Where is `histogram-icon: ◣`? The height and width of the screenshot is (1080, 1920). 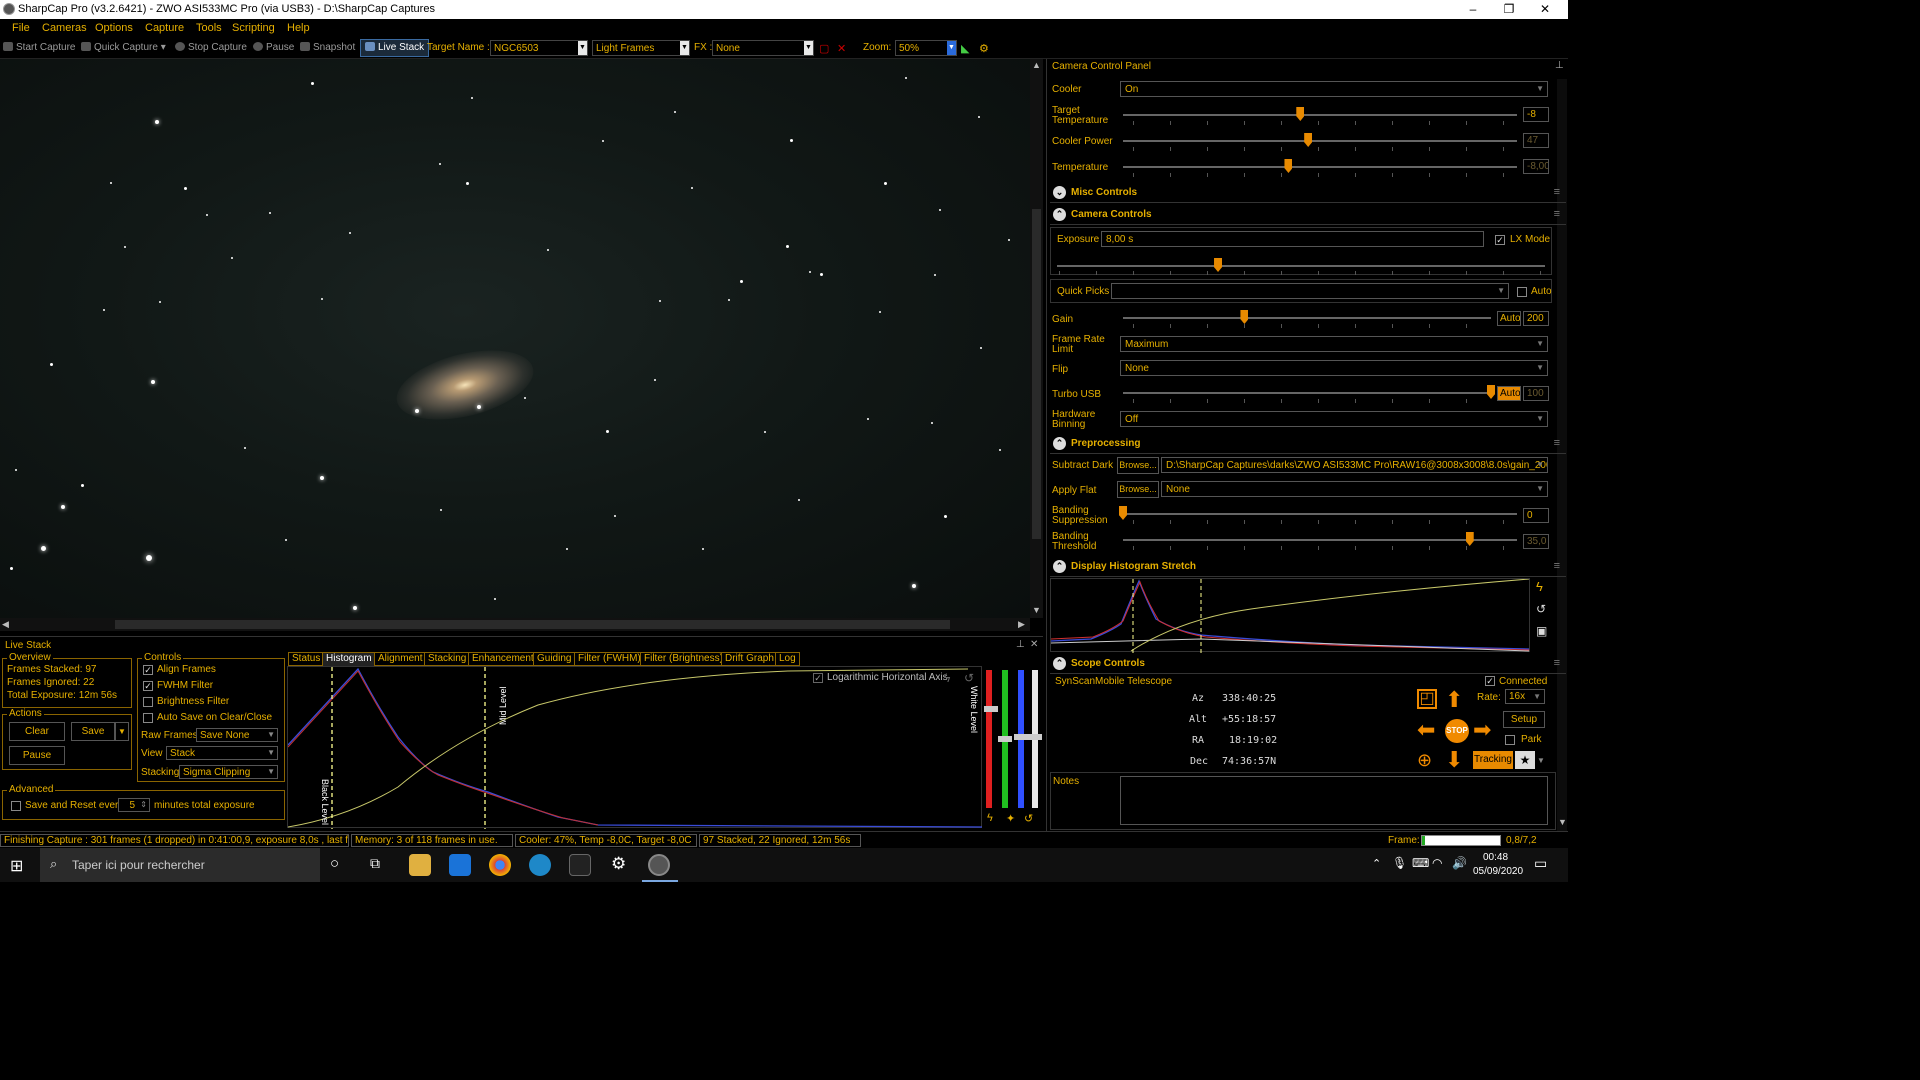 histogram-icon: ◣ is located at coordinates (965, 48).